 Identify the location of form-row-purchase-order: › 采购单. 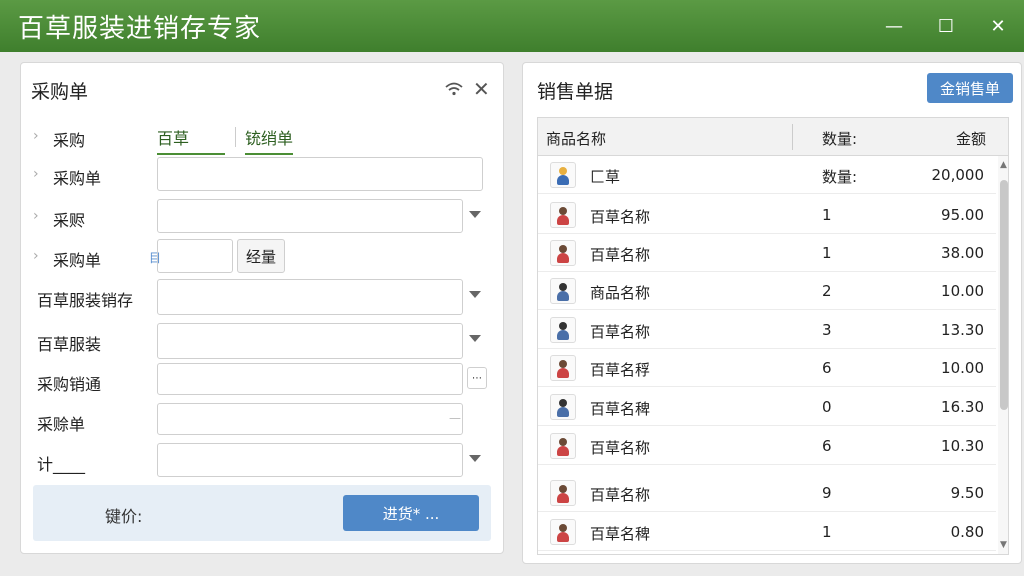
(263, 175).